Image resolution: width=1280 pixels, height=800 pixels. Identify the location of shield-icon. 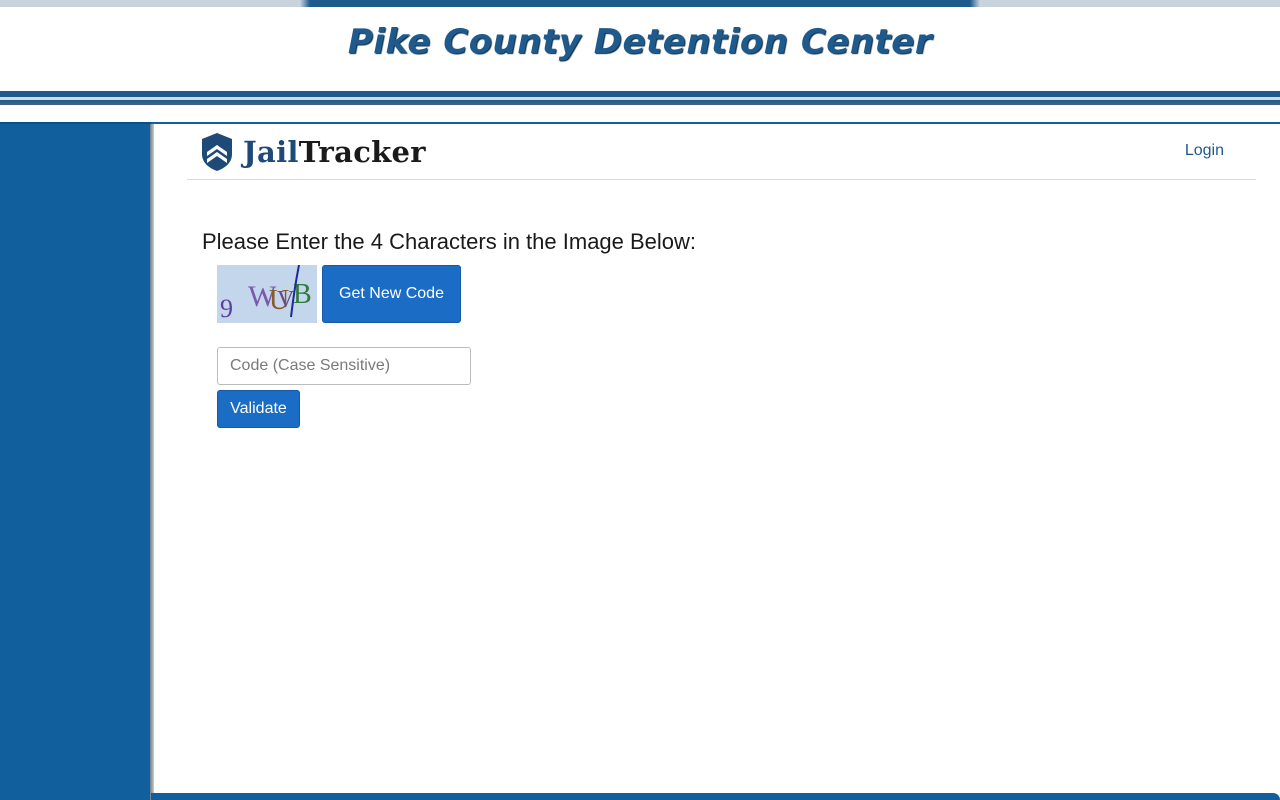
(217, 152).